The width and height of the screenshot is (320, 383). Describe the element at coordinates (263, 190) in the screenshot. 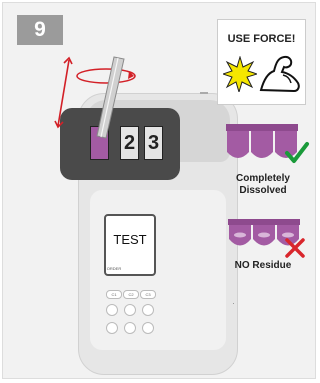

I see `dissolved-label-line2: Dissolved` at that location.